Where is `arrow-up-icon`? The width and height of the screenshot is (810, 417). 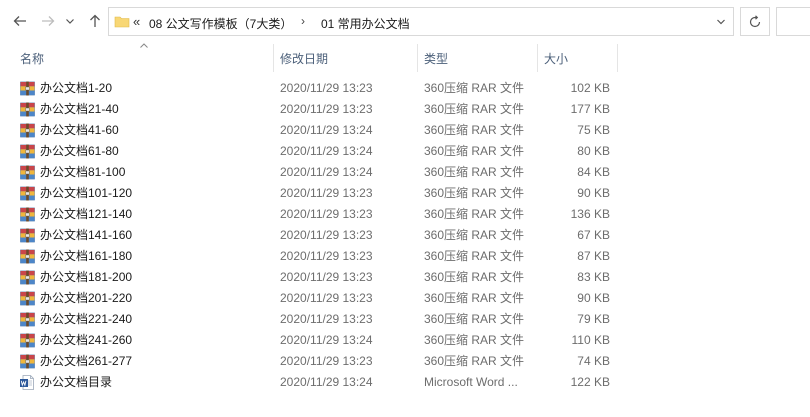
arrow-up-icon is located at coordinates (95, 20).